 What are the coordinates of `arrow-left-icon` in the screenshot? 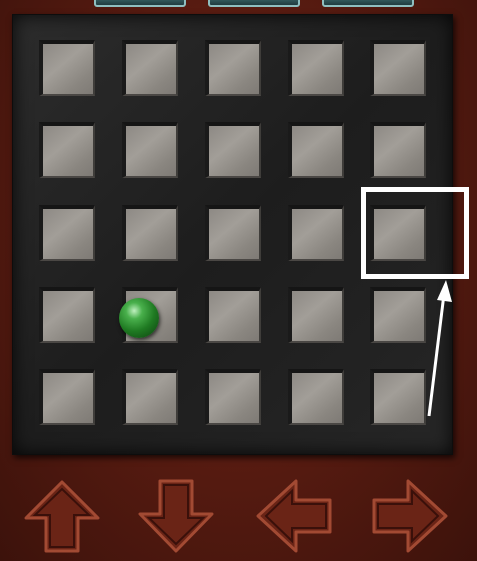 It's located at (294, 516).